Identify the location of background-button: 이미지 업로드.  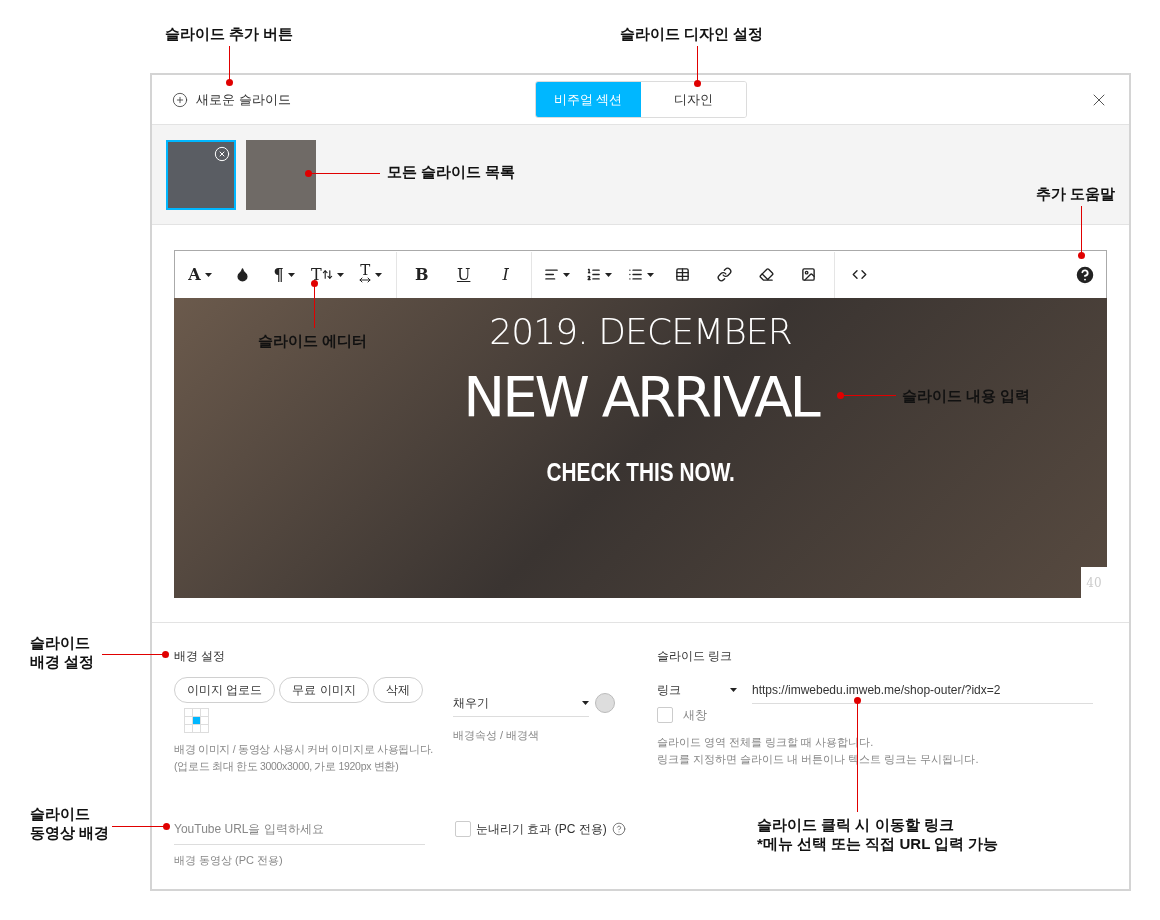
(225, 690).